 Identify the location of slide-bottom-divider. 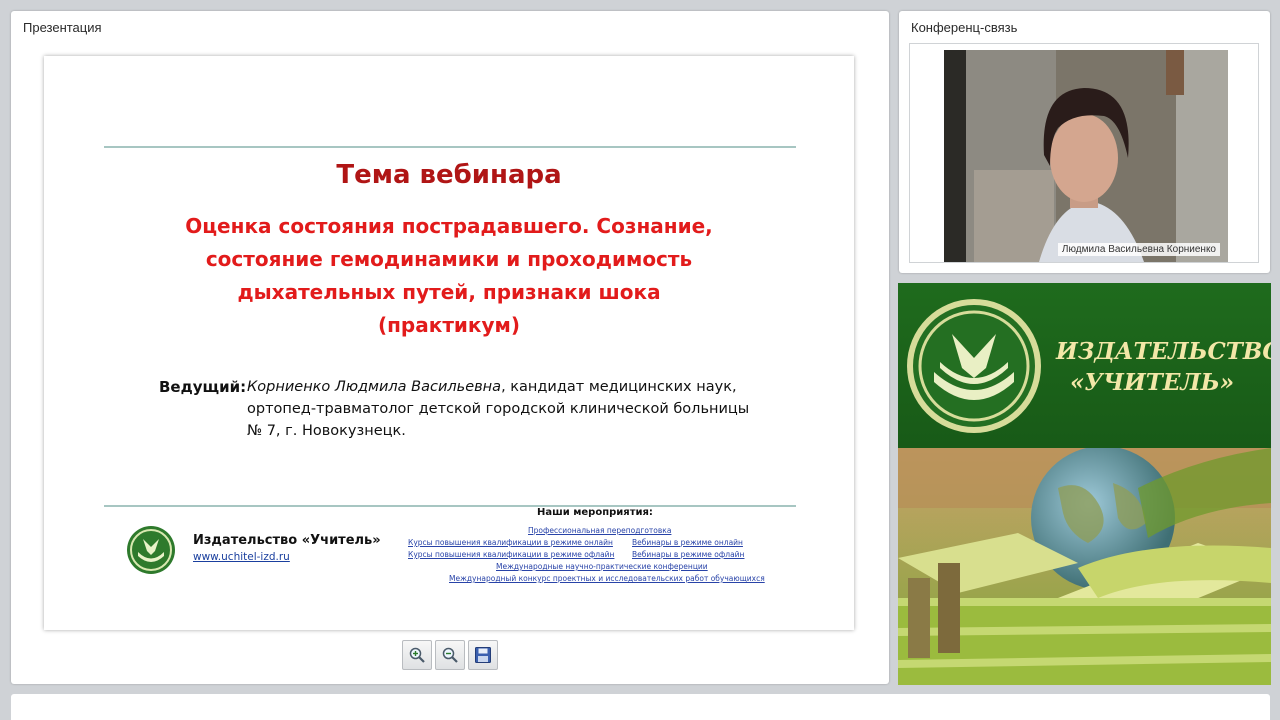
(450, 506).